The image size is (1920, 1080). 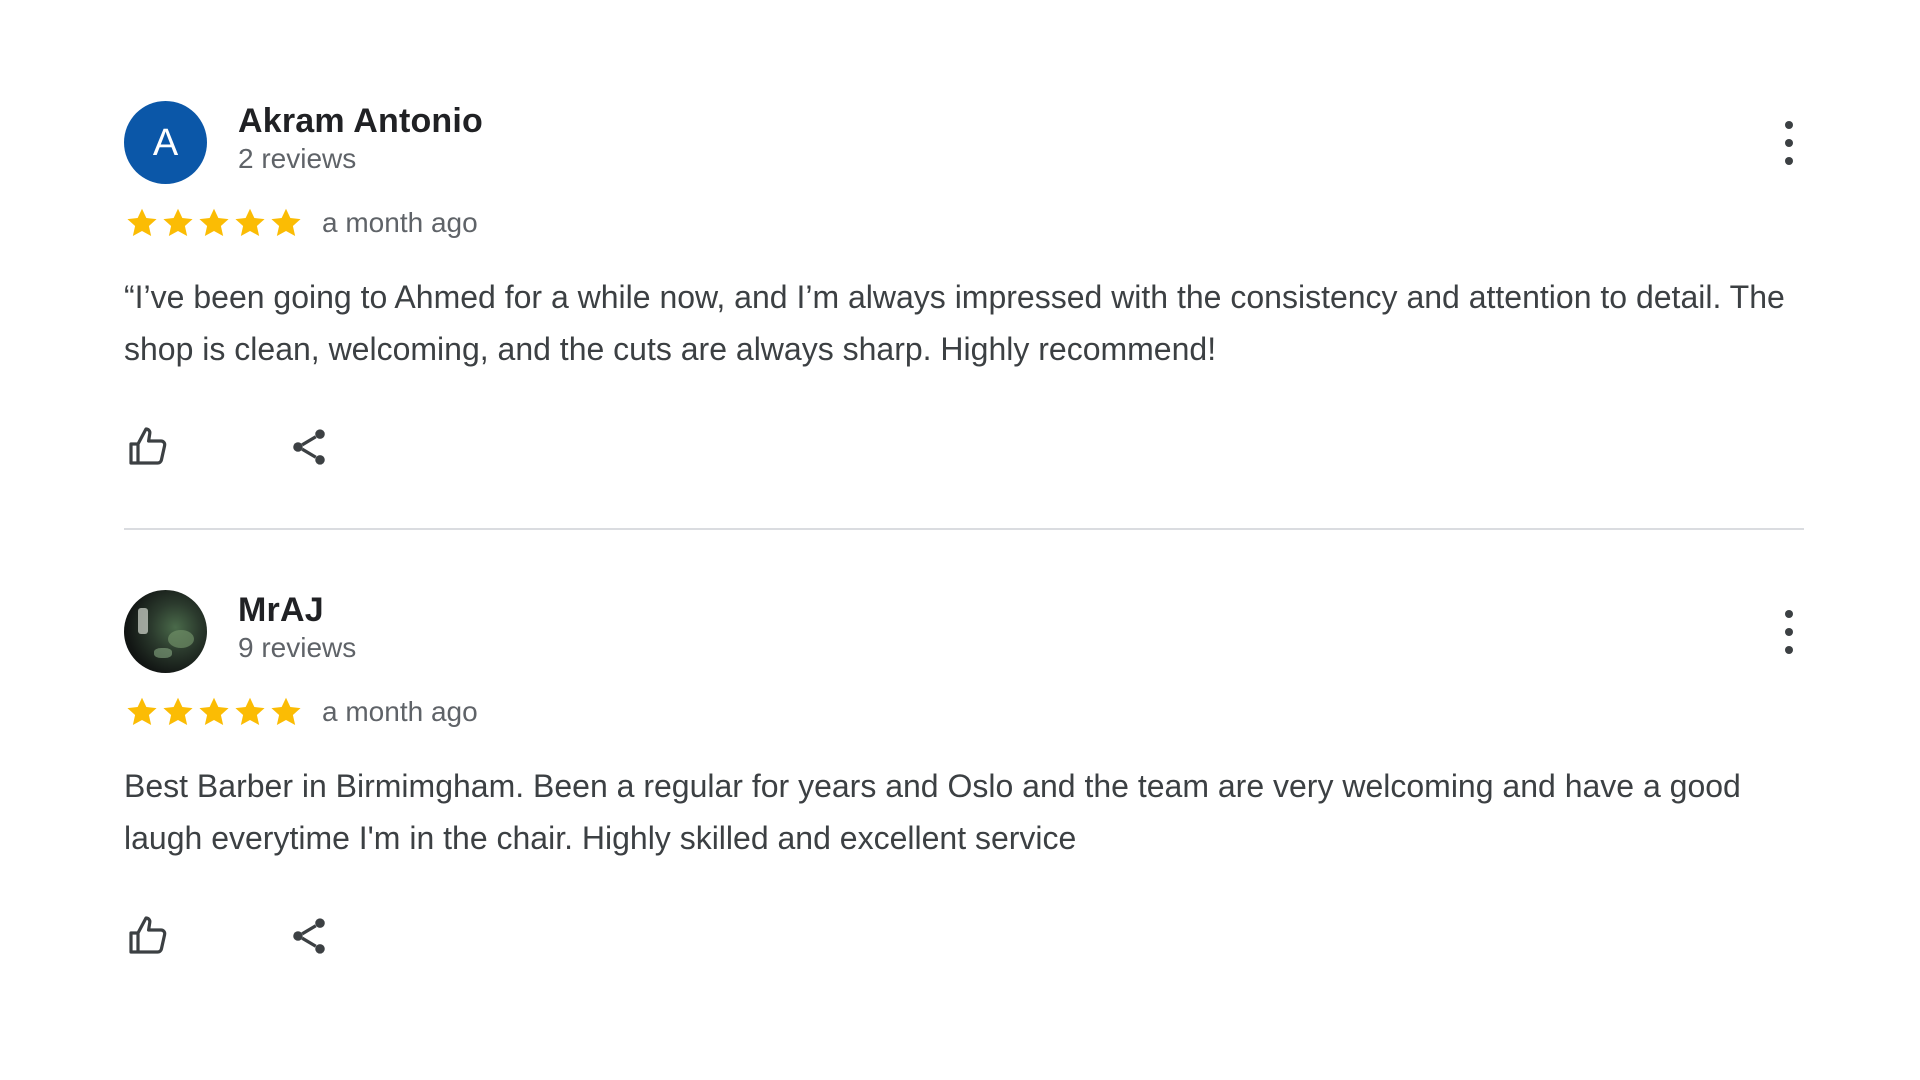 I want to click on avatar-initial: A, so click(x=165, y=142).